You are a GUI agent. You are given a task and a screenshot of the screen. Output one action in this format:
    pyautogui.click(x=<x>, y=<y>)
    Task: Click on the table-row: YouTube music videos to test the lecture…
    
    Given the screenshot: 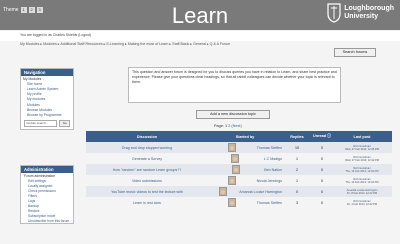 What is the action you would take?
    pyautogui.click(x=239, y=191)
    